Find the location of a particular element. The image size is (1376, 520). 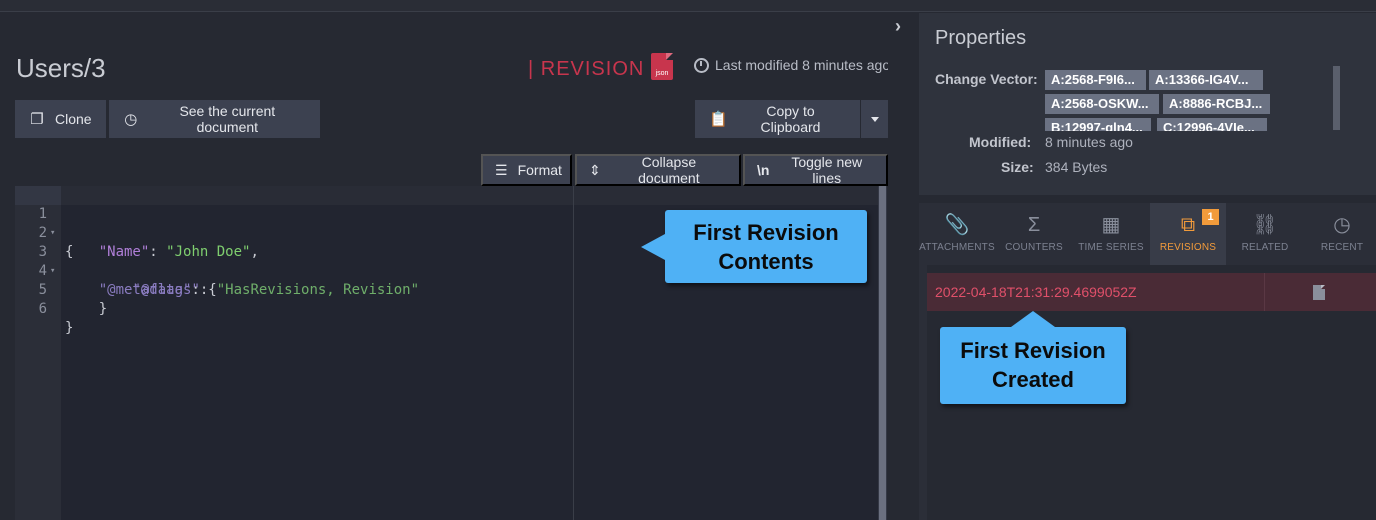

code-line: 2 "Name": "John Doe", is located at coordinates (295, 232).